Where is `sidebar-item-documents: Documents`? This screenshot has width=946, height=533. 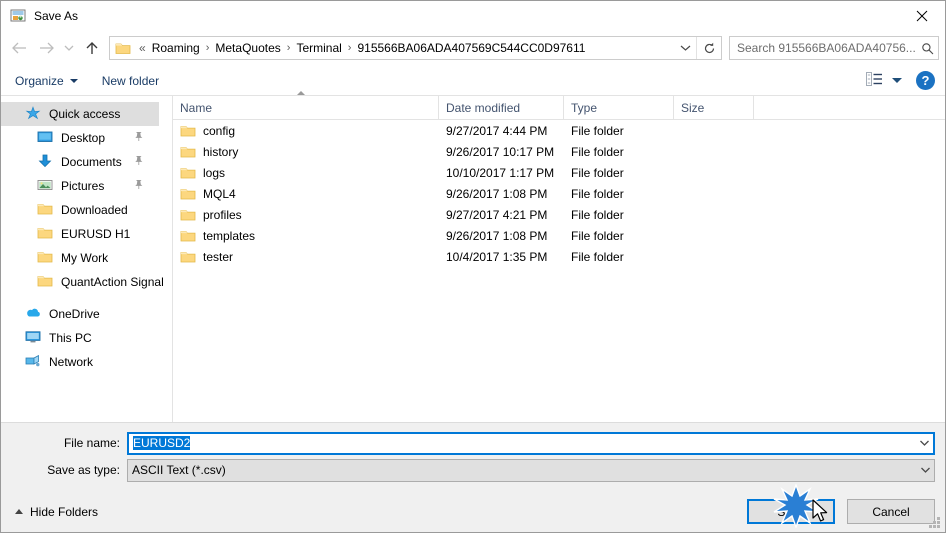
sidebar-item-documents: Documents is located at coordinates (86, 162).